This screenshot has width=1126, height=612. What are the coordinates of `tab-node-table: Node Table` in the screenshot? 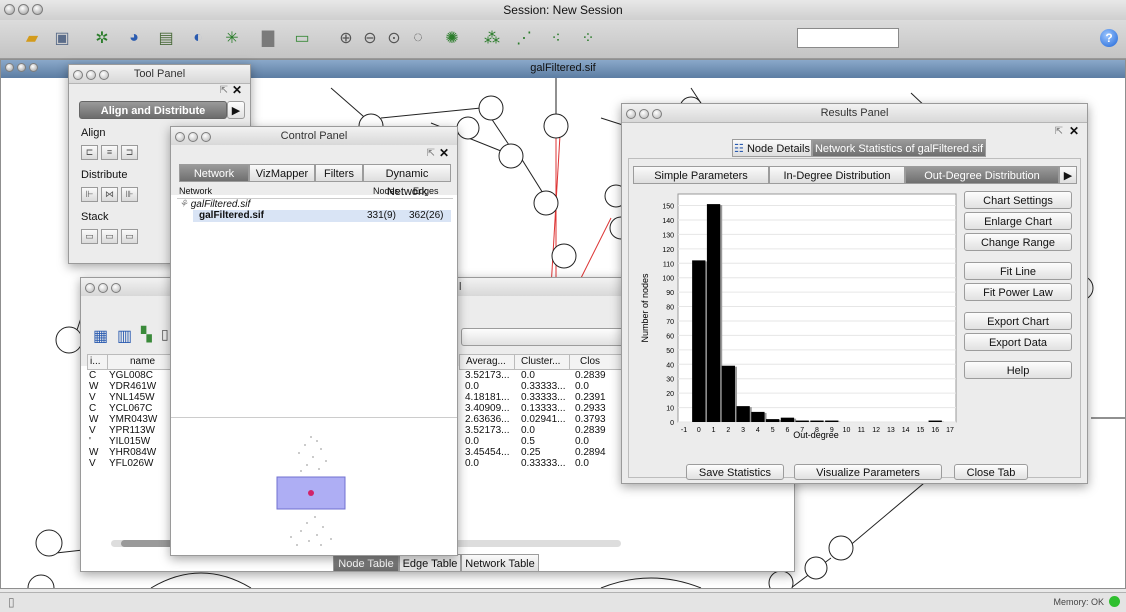 It's located at (366, 563).